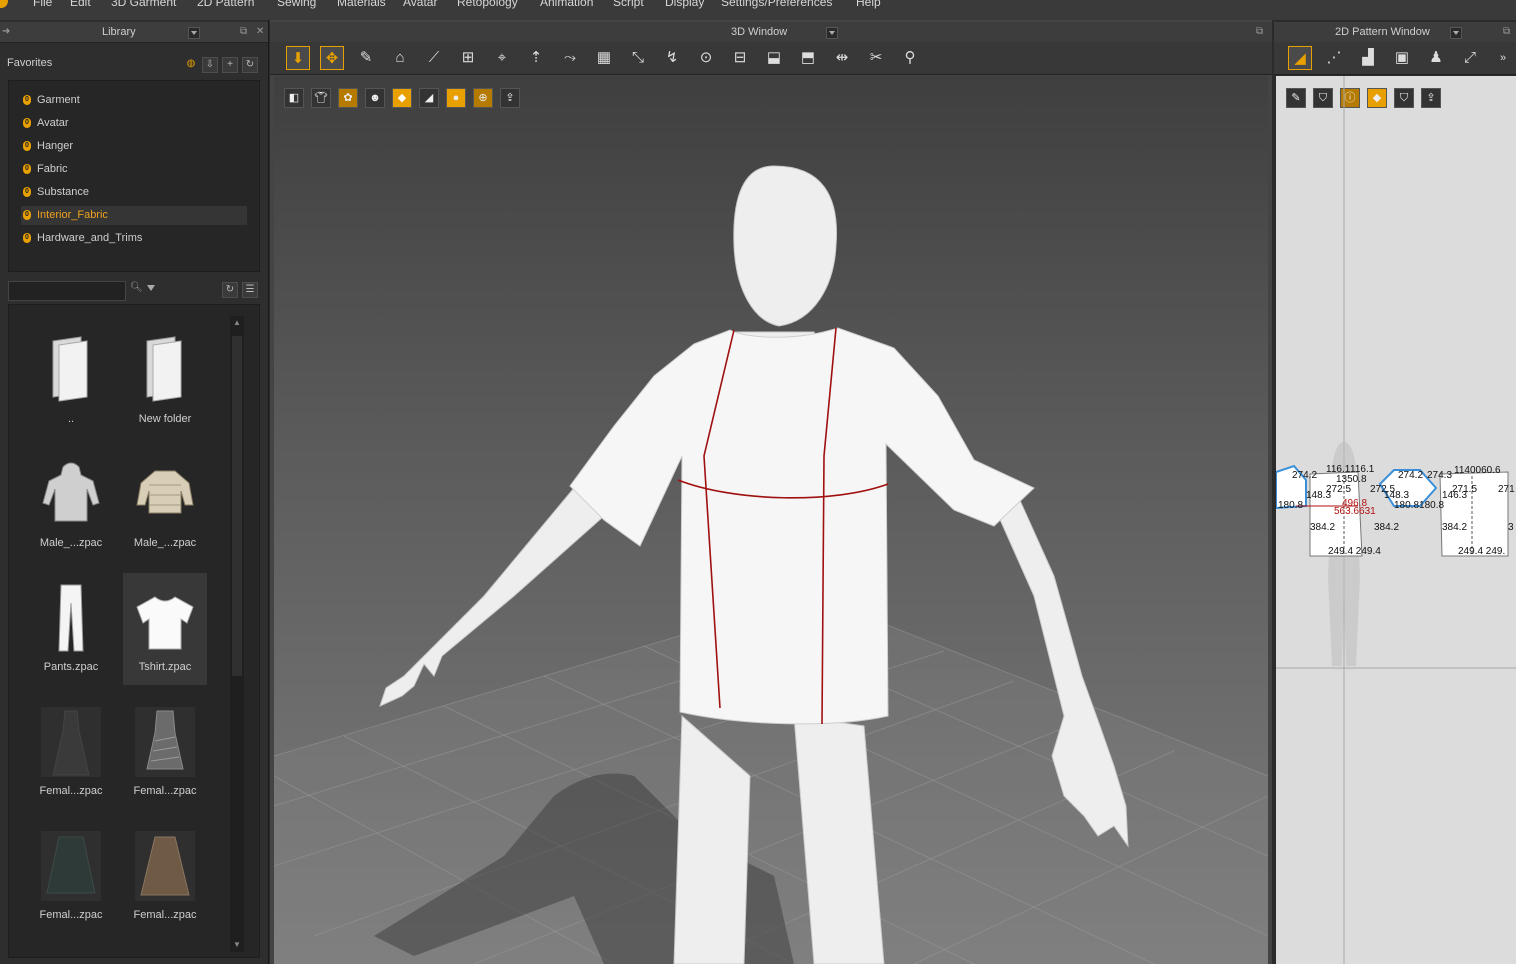 This screenshot has height=964, width=1516. I want to click on tool-2d-trace-icon: ♟, so click(1436, 58).